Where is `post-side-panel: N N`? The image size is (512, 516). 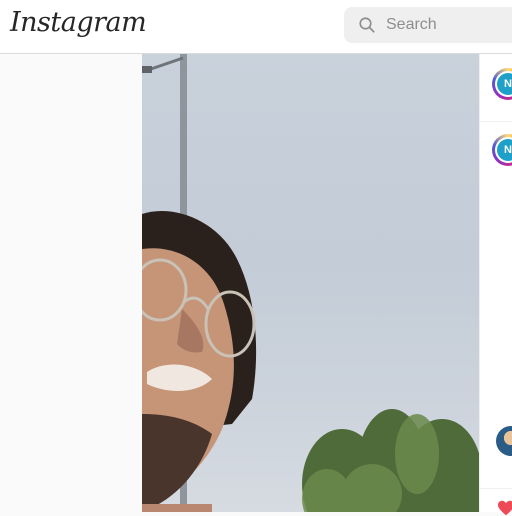
post-side-panel: N N is located at coordinates (495, 285).